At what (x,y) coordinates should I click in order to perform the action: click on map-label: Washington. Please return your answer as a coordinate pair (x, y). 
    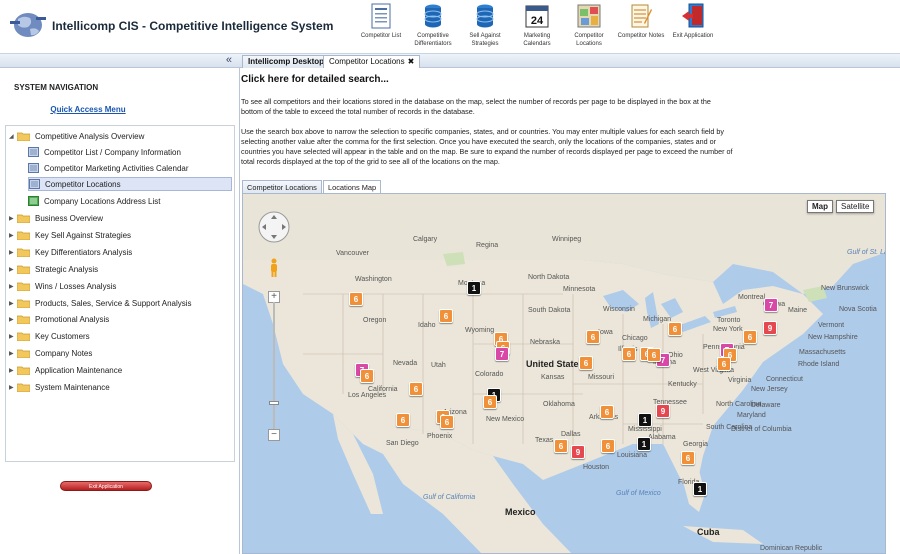
    Looking at the image, I should click on (373, 279).